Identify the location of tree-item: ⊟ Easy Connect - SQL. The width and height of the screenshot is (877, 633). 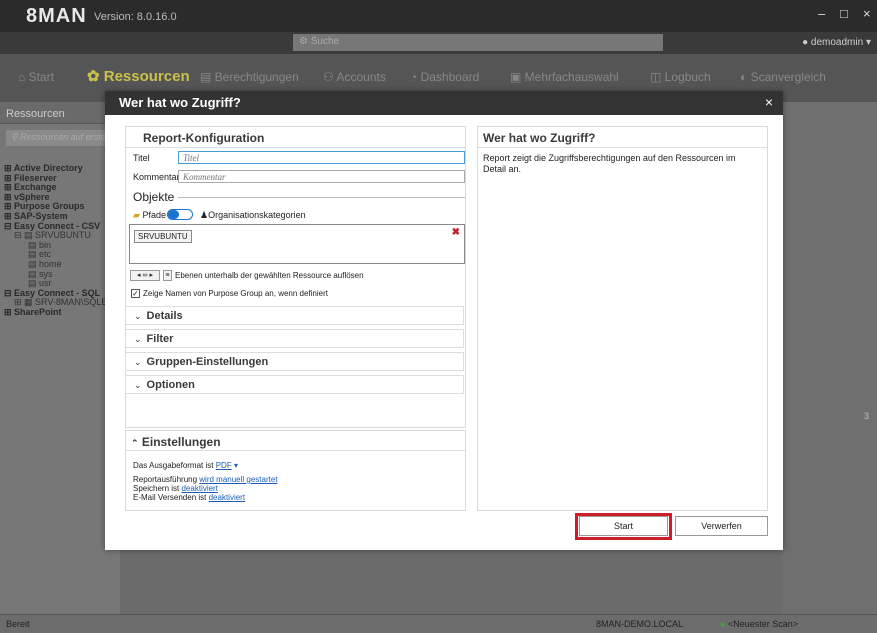
(60, 294).